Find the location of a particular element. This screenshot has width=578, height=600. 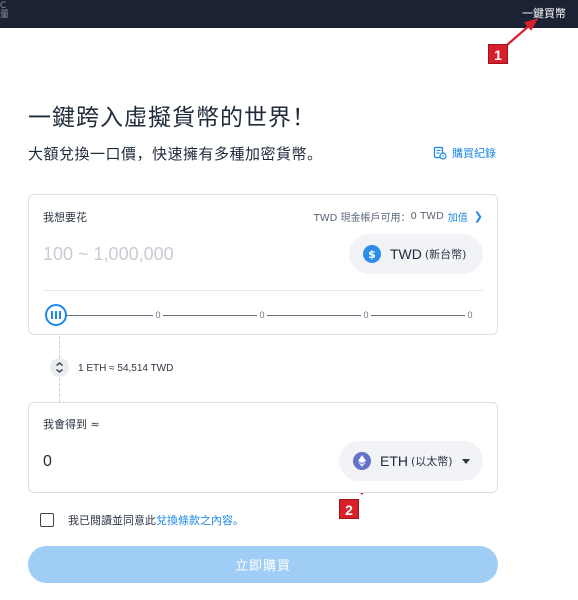

exchange-rate-text: 1 ETH ≈ 54,514 TWD is located at coordinates (126, 368).